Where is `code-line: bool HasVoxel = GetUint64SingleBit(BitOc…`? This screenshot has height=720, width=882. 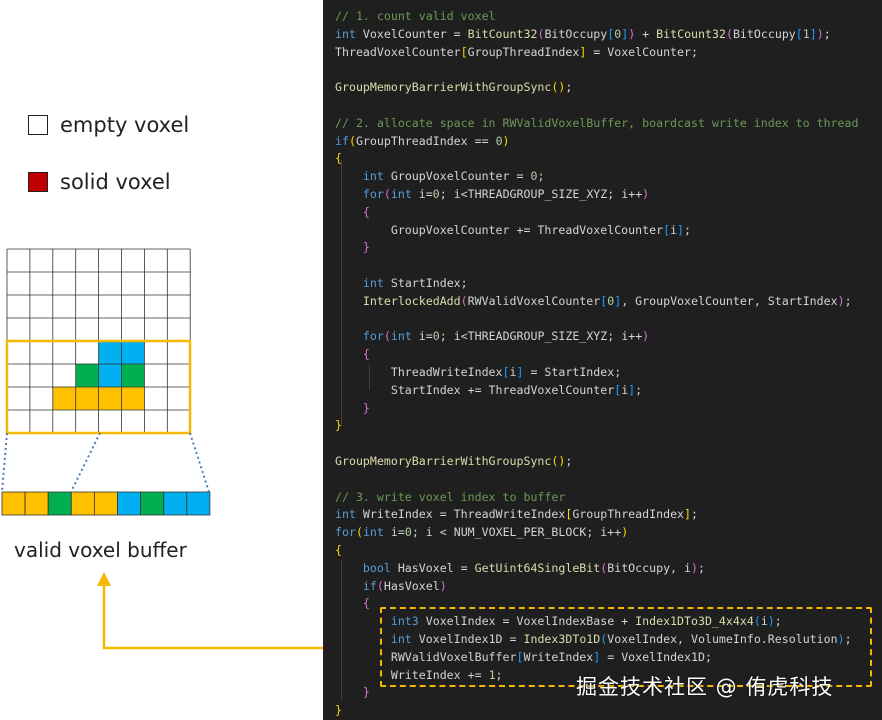
code-line: bool HasVoxel = GetUint64SingleBit(BitOc… is located at coordinates (520, 569).